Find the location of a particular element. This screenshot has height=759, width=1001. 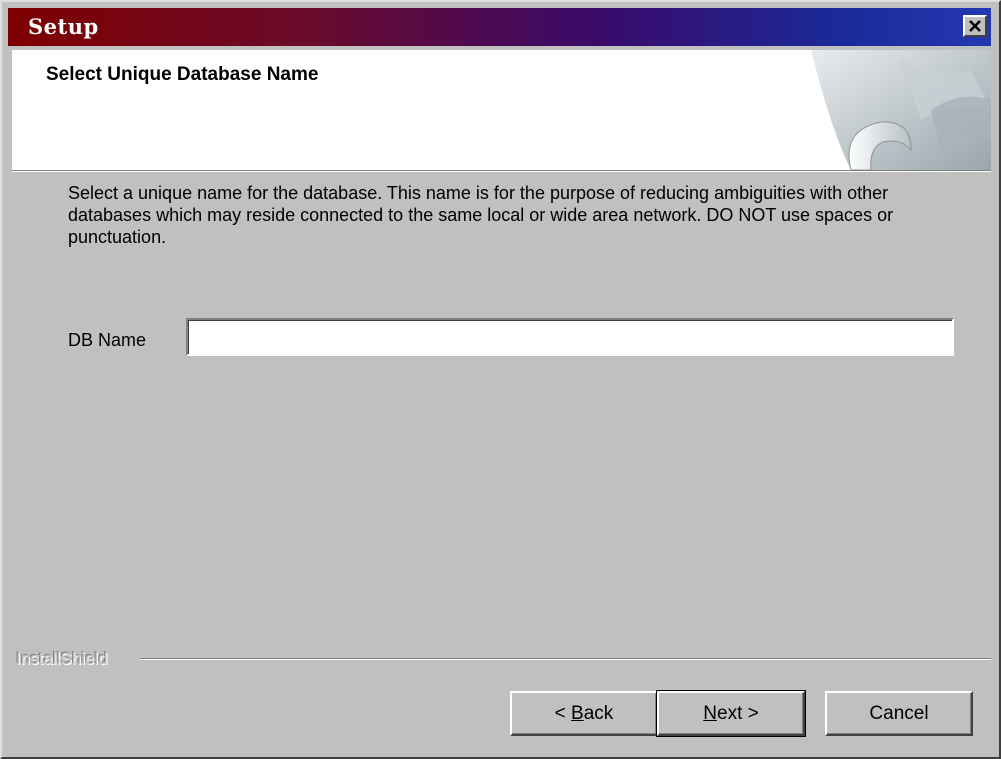

window-title: Setup is located at coordinates (63, 26).